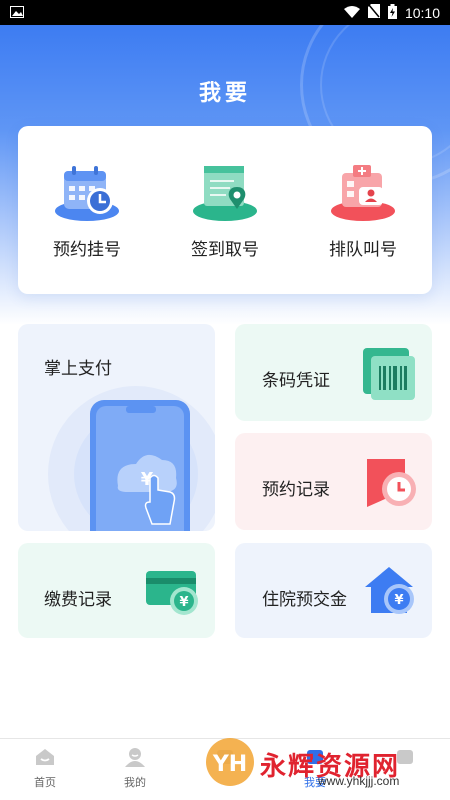  What do you see at coordinates (45, 782) in the screenshot?
I see `tab-label-home: 首页` at bounding box center [45, 782].